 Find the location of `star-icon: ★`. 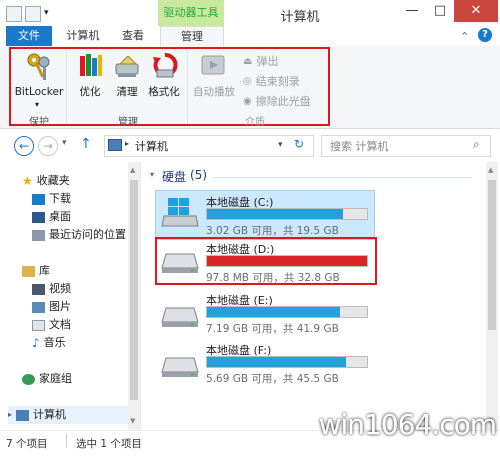

star-icon: ★ is located at coordinates (27, 181).